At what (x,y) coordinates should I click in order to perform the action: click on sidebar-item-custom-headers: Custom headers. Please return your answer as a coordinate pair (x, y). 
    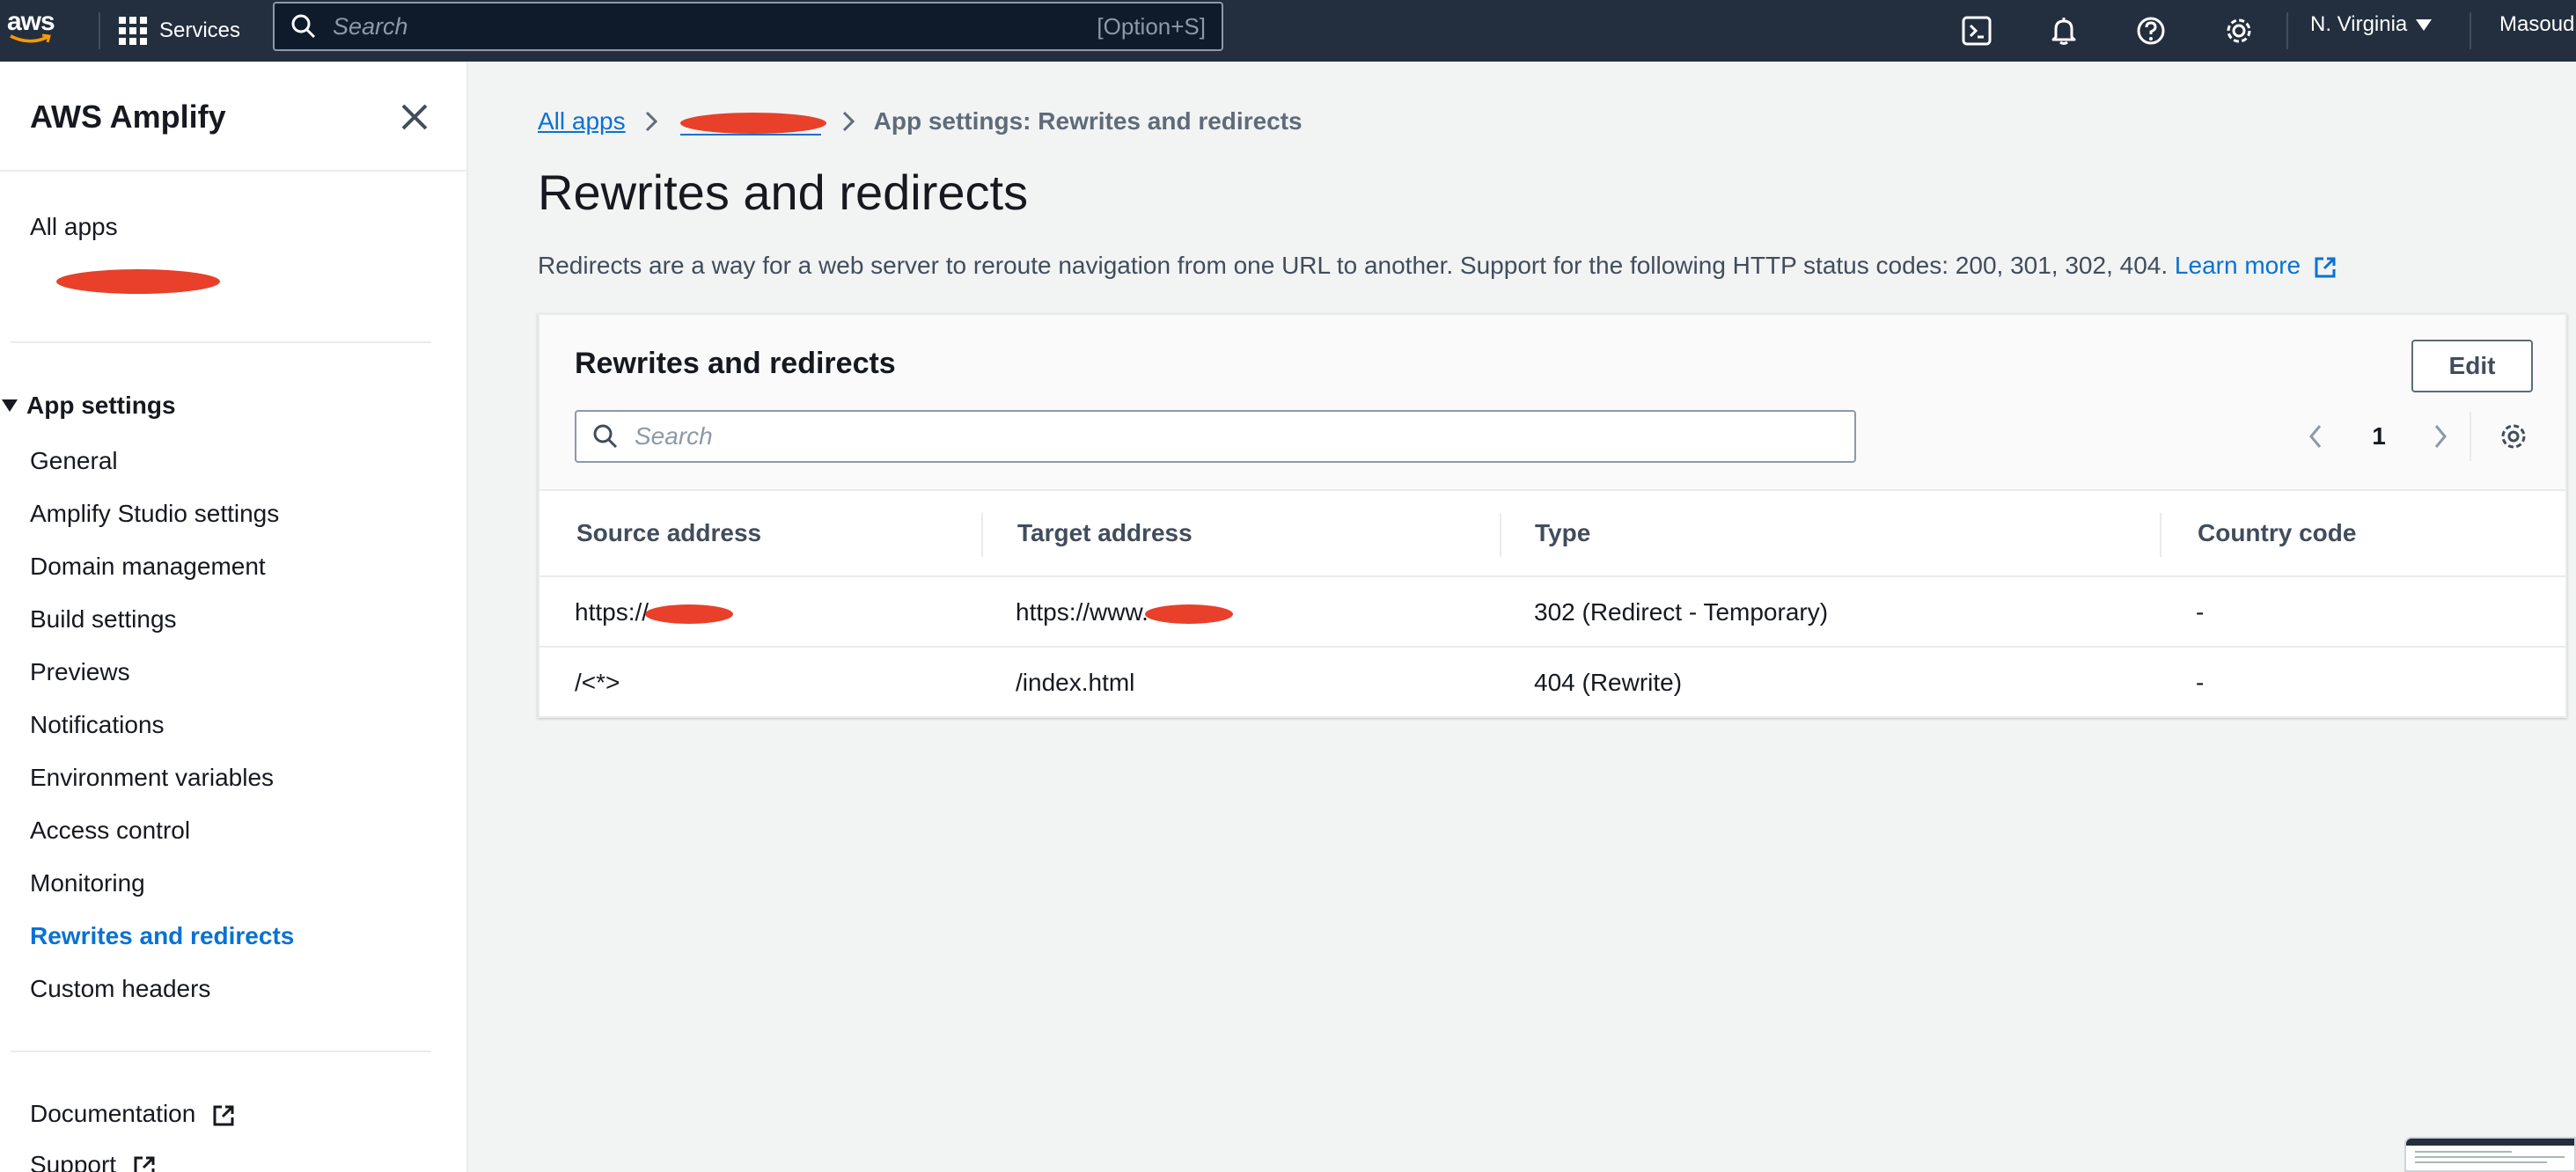
    Looking at the image, I should click on (120, 989).